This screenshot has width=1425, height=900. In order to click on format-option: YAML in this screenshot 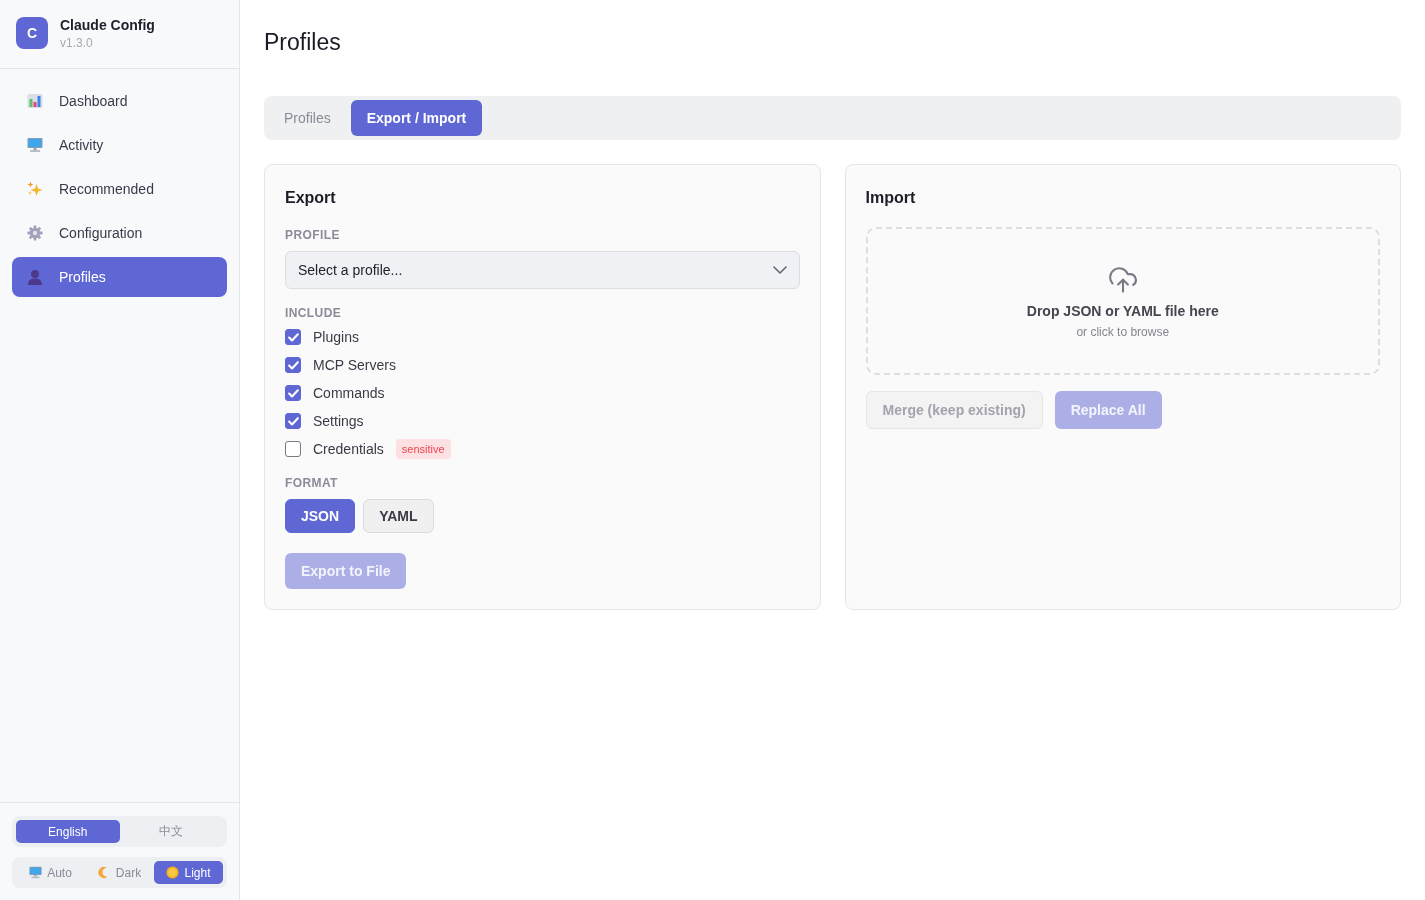, I will do `click(398, 516)`.